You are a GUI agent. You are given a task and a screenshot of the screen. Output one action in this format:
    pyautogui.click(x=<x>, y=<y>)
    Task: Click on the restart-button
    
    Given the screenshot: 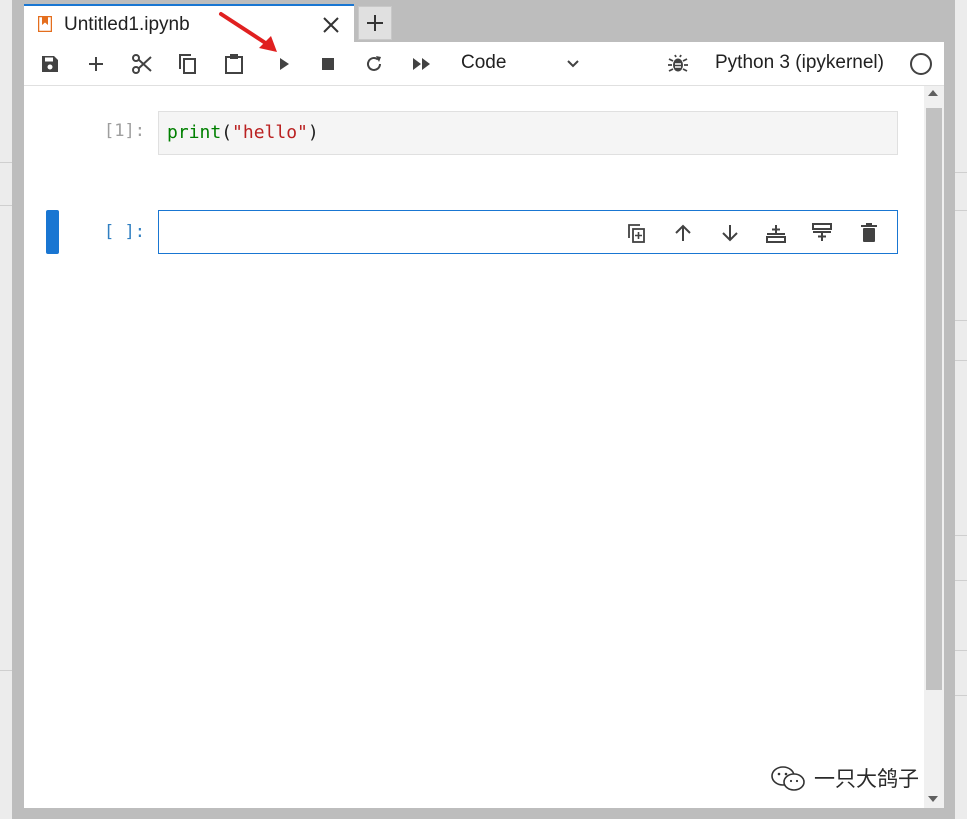 What is the action you would take?
    pyautogui.click(x=374, y=64)
    